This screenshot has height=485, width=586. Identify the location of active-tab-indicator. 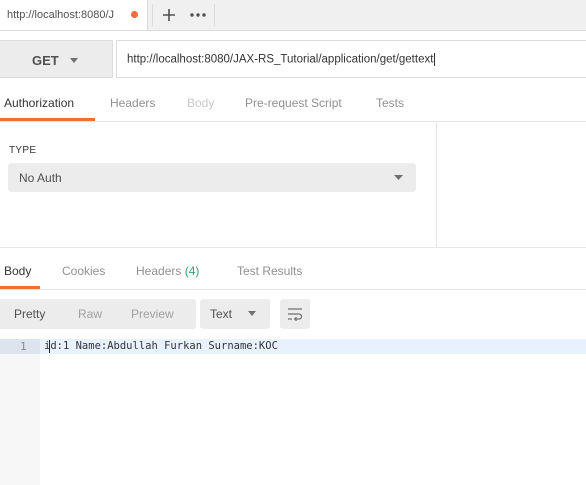
(47, 119).